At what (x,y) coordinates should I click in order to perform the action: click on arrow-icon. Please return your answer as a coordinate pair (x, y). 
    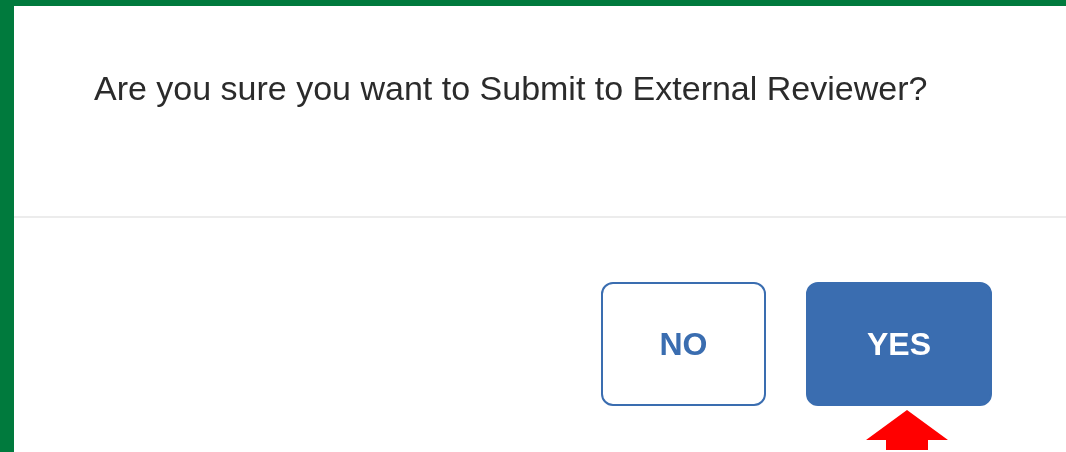
    Looking at the image, I should click on (907, 430).